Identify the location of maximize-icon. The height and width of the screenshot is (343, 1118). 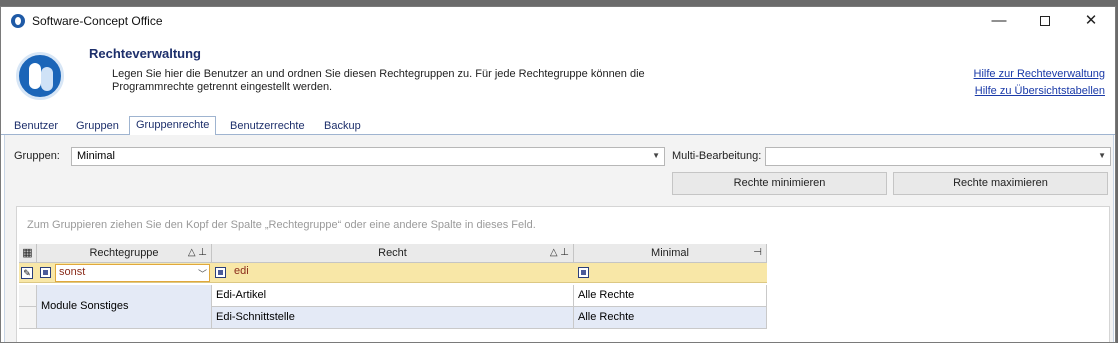
(1045, 21).